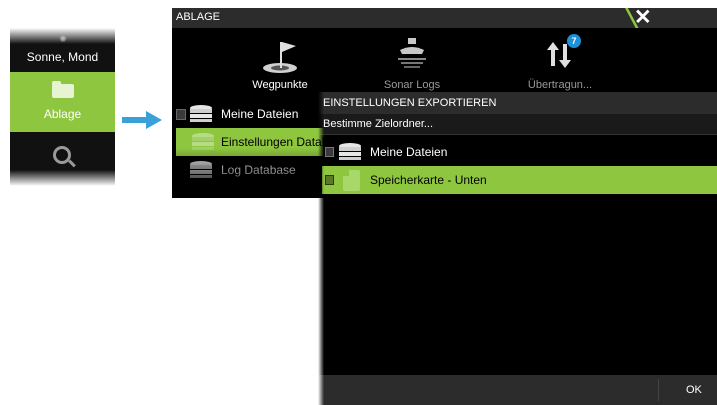 The image size is (717, 405). What do you see at coordinates (280, 85) in the screenshot?
I see `tool-label: Wegpunkte` at bounding box center [280, 85].